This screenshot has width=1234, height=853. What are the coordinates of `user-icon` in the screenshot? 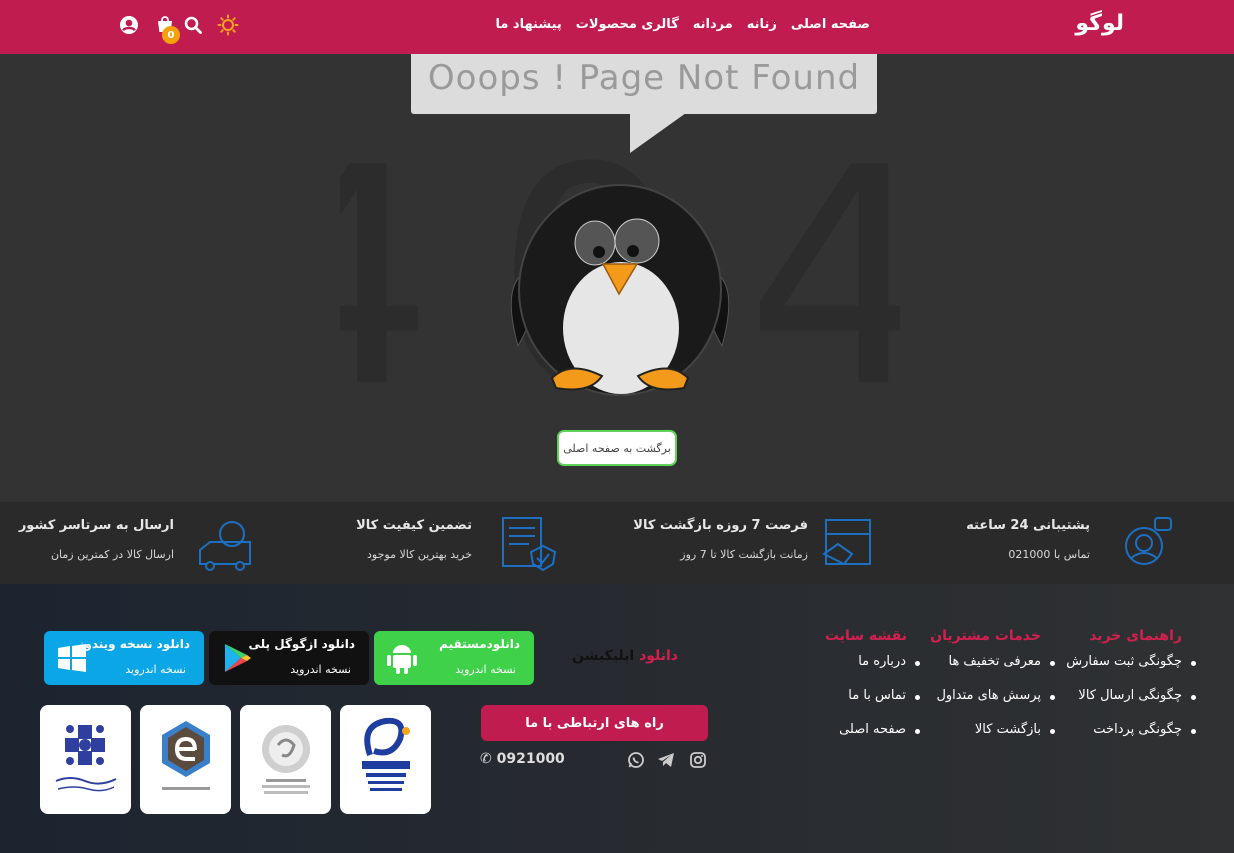 It's located at (129, 25).